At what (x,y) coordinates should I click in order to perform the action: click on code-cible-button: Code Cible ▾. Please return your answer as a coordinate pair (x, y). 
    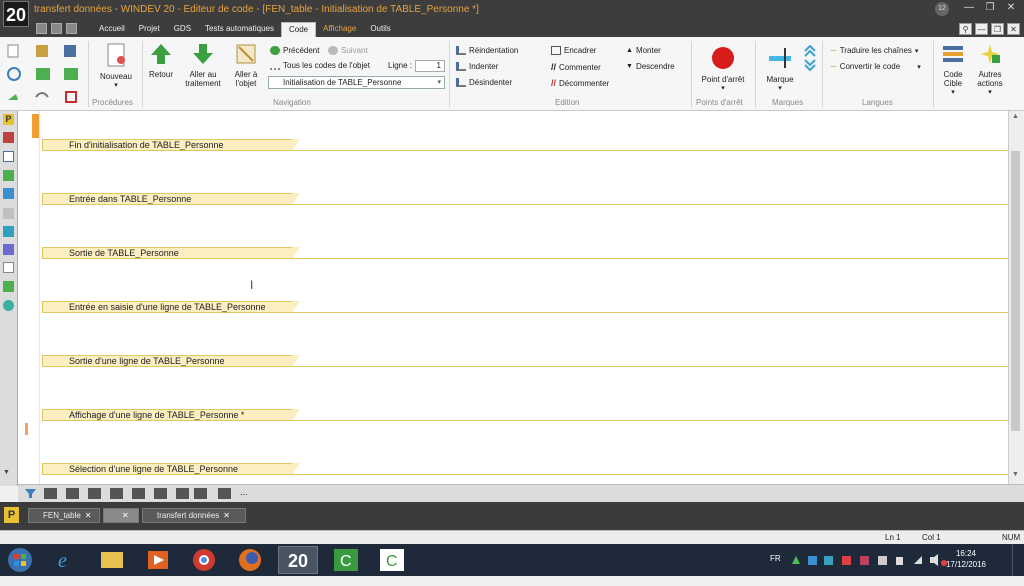
    Looking at the image, I should click on (953, 70).